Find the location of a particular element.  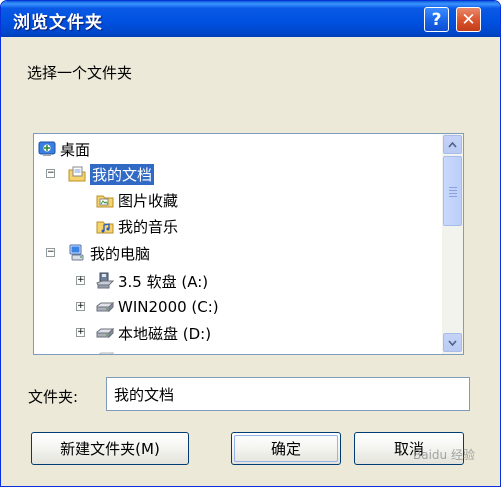

ok-button: 确定 is located at coordinates (286, 448).